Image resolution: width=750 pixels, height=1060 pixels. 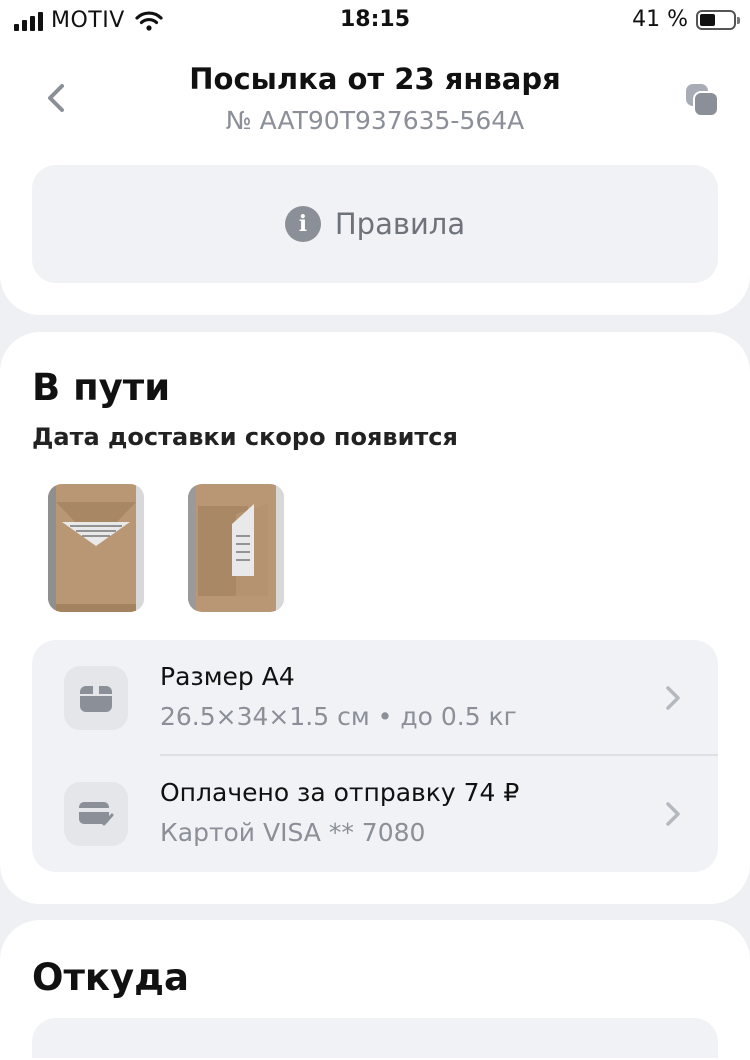 What do you see at coordinates (302, 224) in the screenshot?
I see `info-icon: i` at bounding box center [302, 224].